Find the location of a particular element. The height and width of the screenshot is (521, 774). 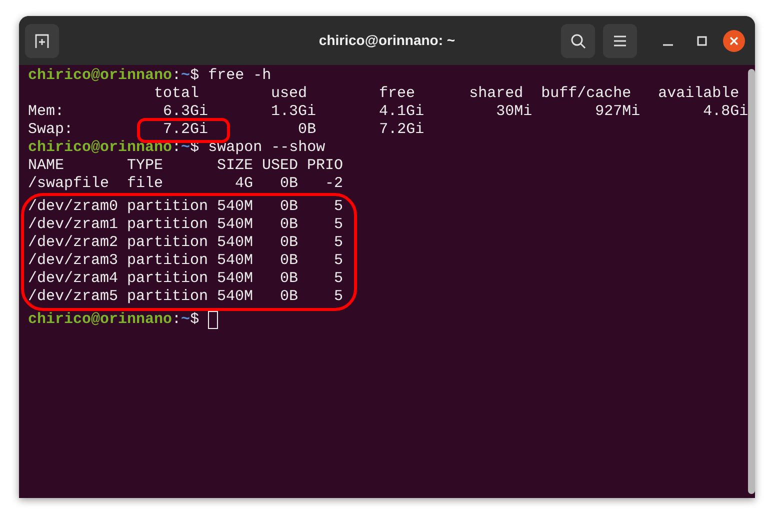

window-title: chirico@orinnano: ~ is located at coordinates (387, 40).